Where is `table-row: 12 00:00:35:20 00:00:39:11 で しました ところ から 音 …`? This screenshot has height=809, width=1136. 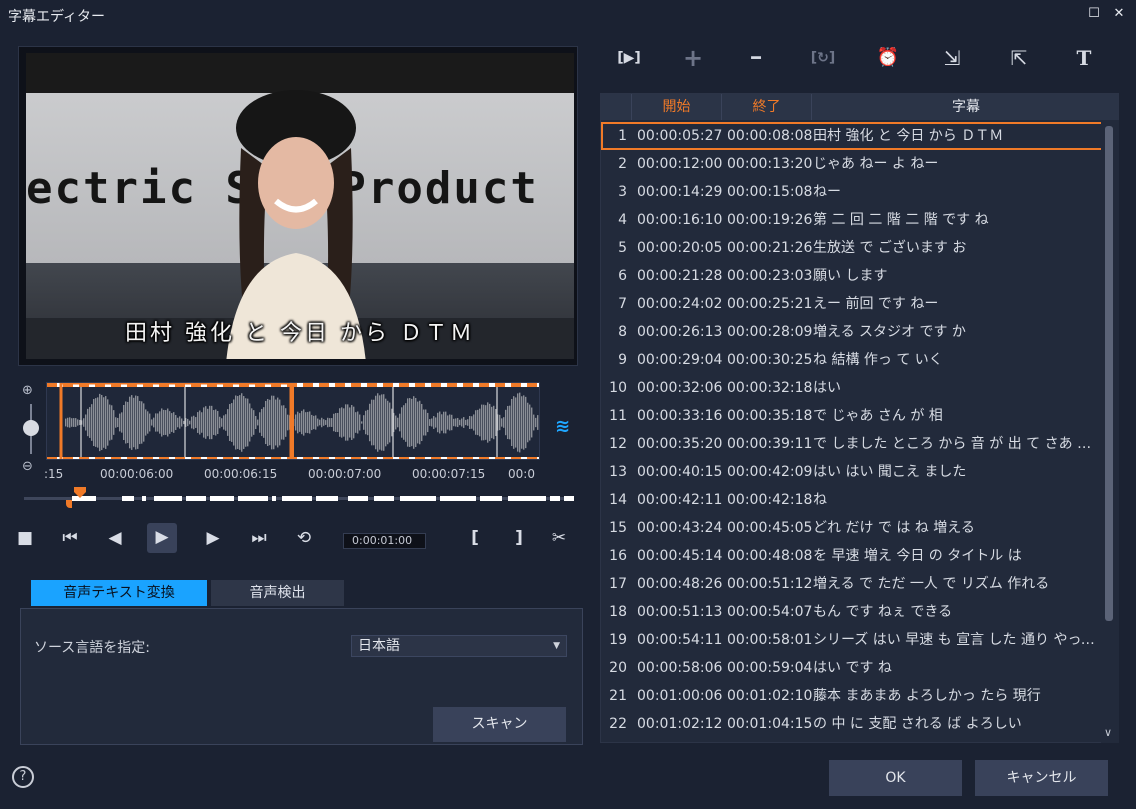
table-row: 12 00:00:35:20 00:00:39:11 で しました ところ から 音 … is located at coordinates (852, 444).